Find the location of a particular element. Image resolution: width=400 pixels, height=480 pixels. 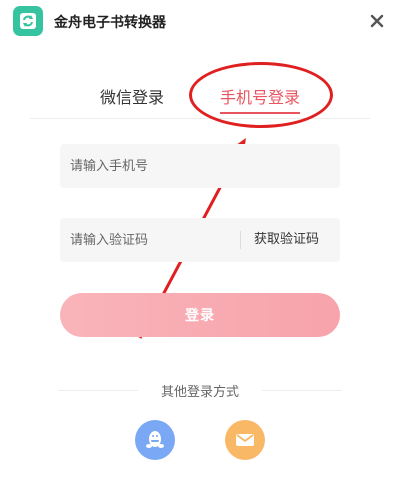

tab-wechat-login: 微信登录 is located at coordinates (132, 96).